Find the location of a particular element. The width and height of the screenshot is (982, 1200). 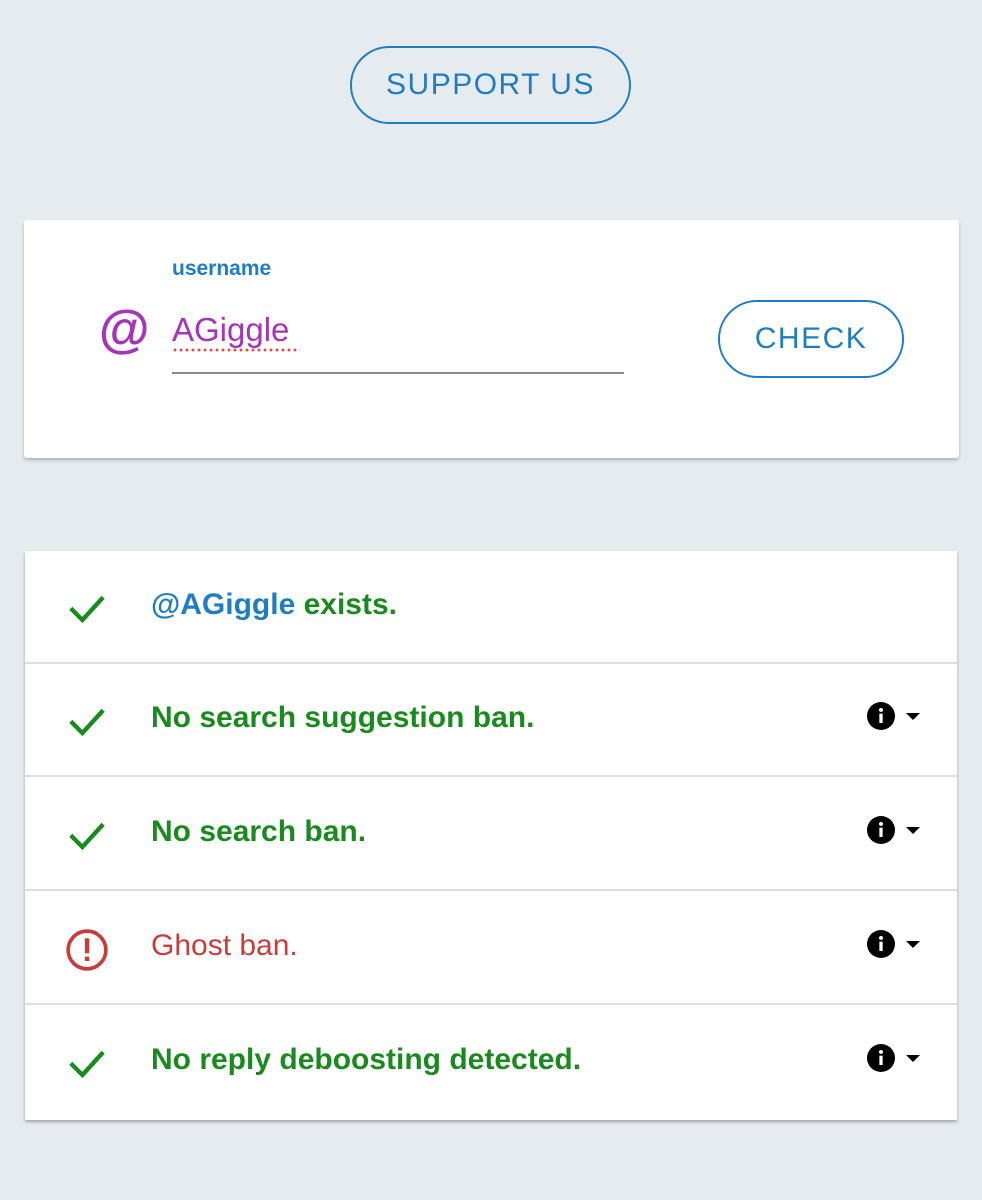

support-us-button: SUPPORT US is located at coordinates (490, 85).